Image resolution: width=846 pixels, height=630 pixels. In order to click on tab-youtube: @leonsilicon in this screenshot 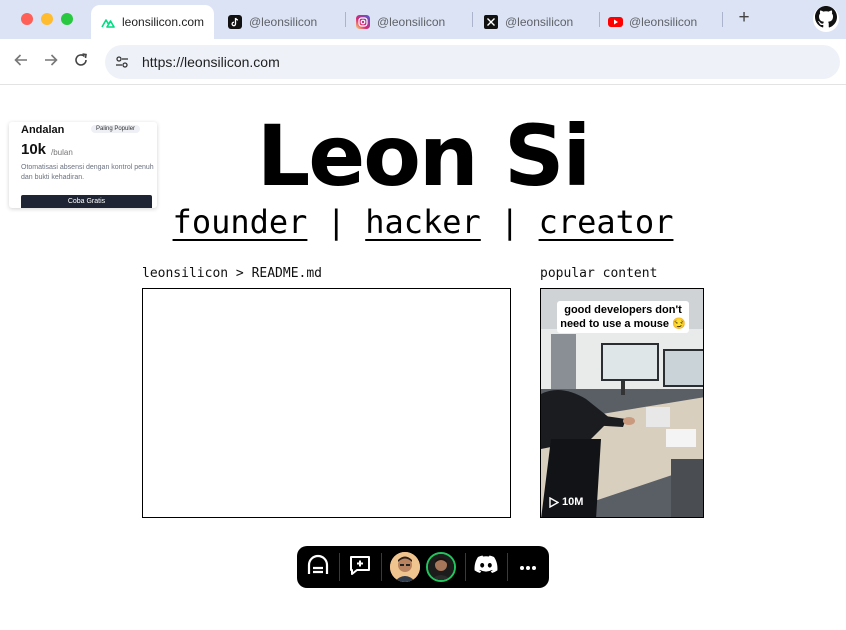, I will do `click(663, 22)`.